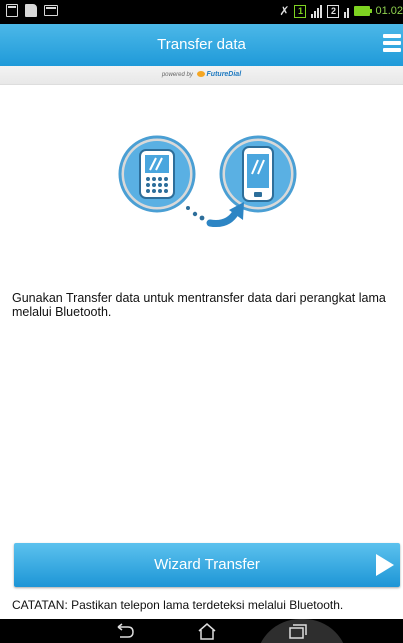 This screenshot has width=403, height=643. Describe the element at coordinates (157, 174) in the screenshot. I see `old-phone-icon` at that location.